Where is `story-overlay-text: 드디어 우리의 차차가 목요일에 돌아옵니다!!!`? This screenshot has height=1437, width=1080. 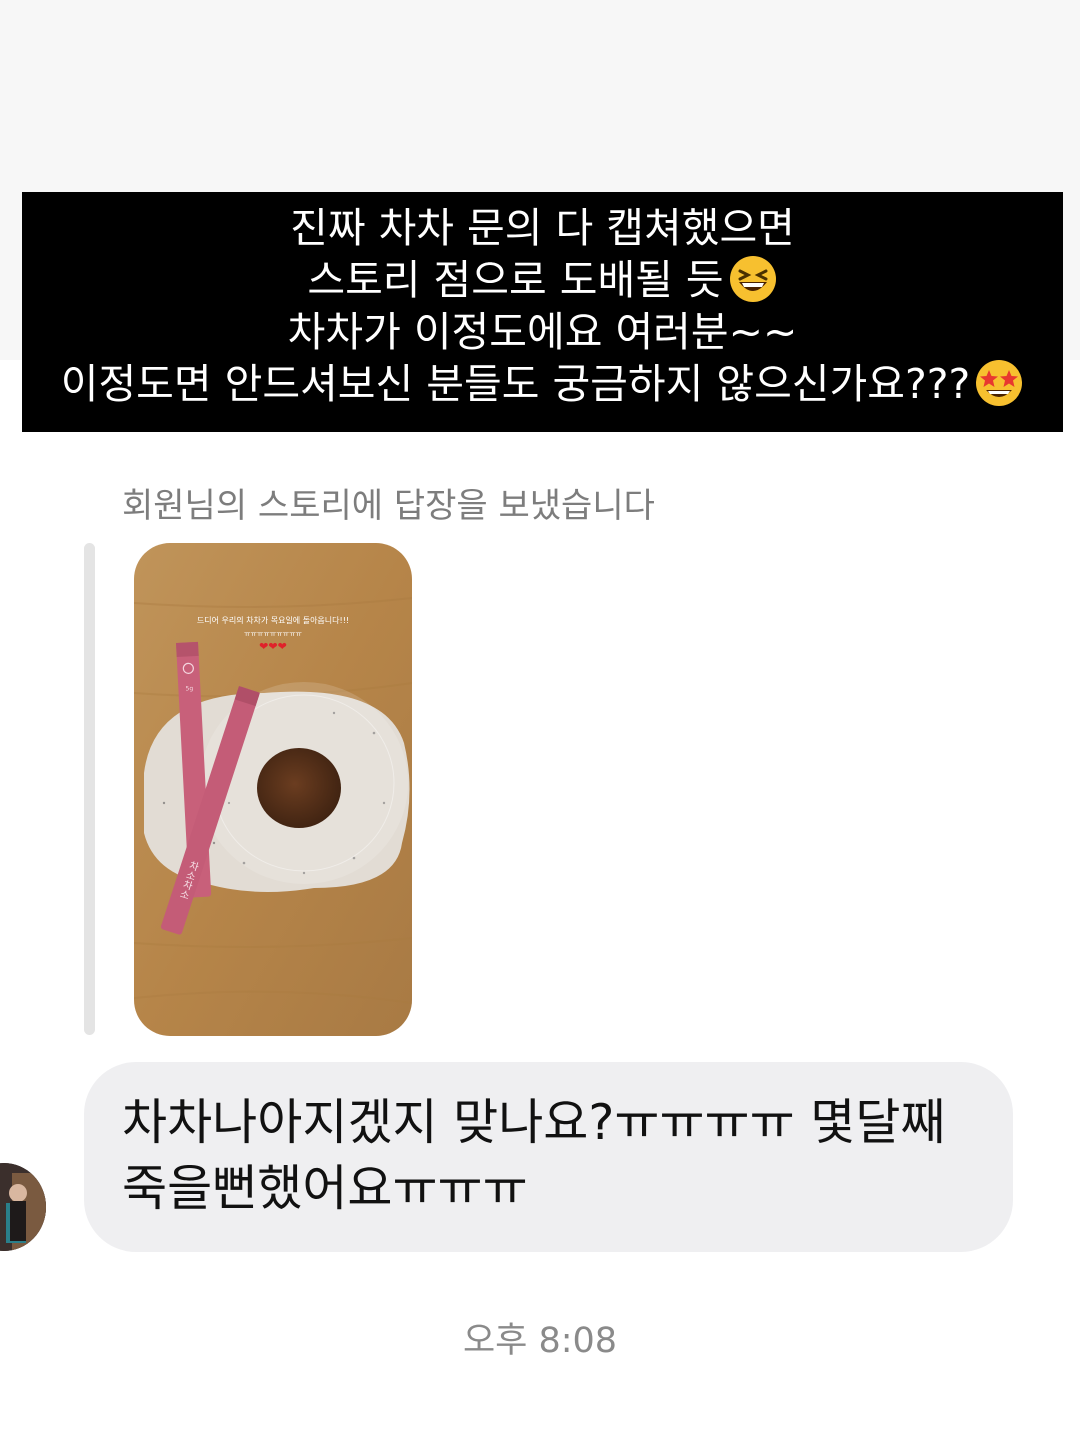
story-overlay-text: 드디어 우리의 차차가 목요일에 돌아옵니다!!! is located at coordinates (273, 620).